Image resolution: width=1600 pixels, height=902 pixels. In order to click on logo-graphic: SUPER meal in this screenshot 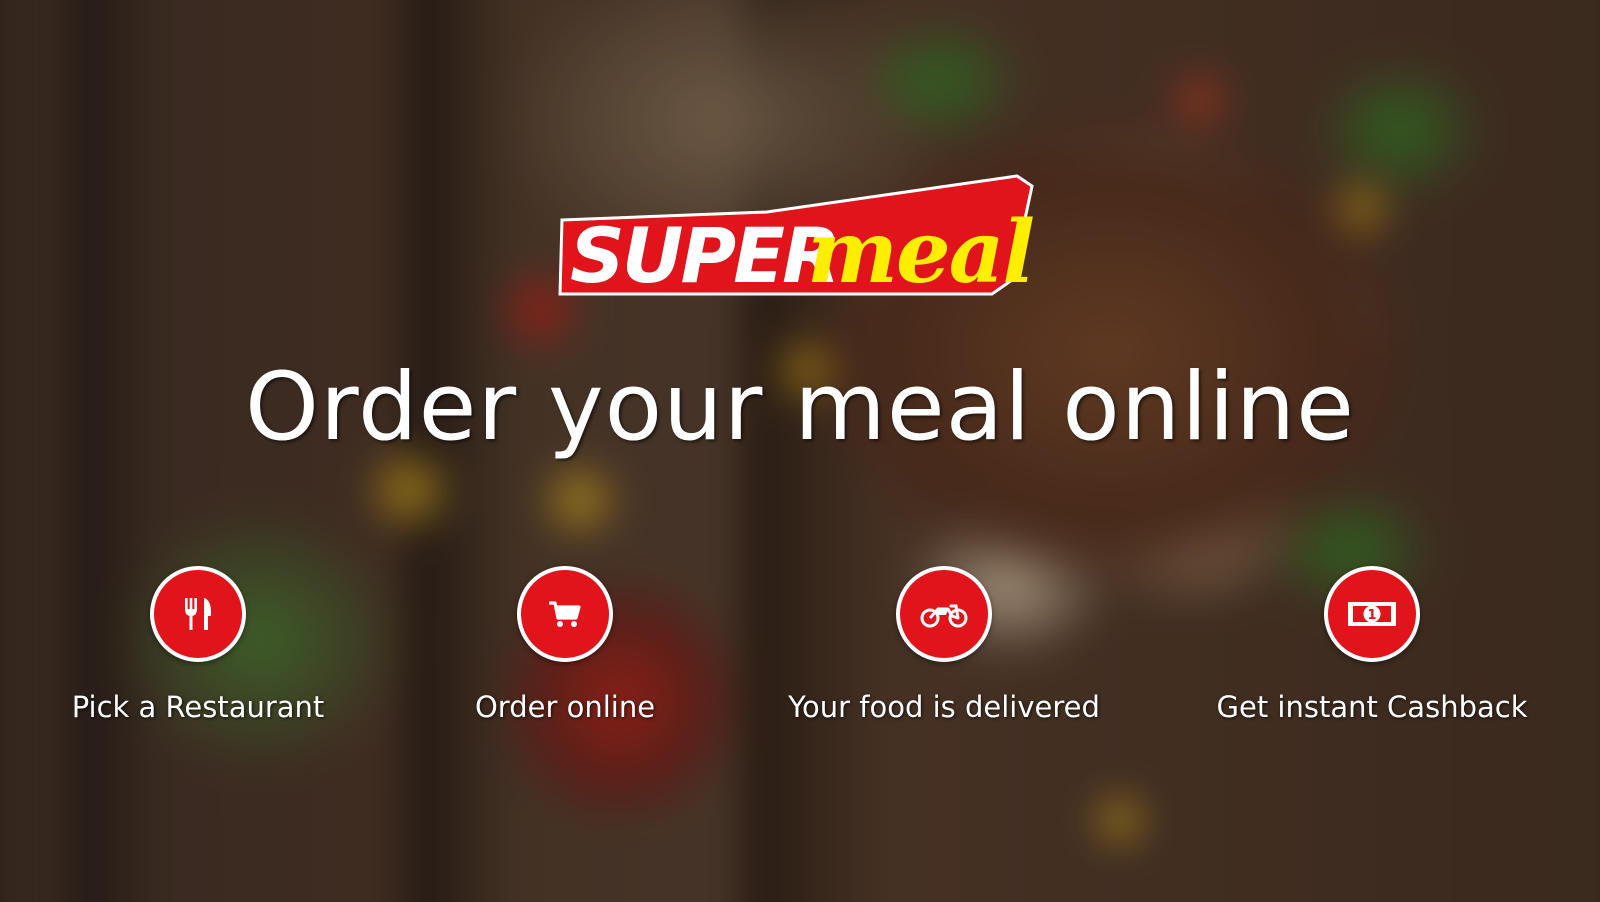, I will do `click(796, 238)`.